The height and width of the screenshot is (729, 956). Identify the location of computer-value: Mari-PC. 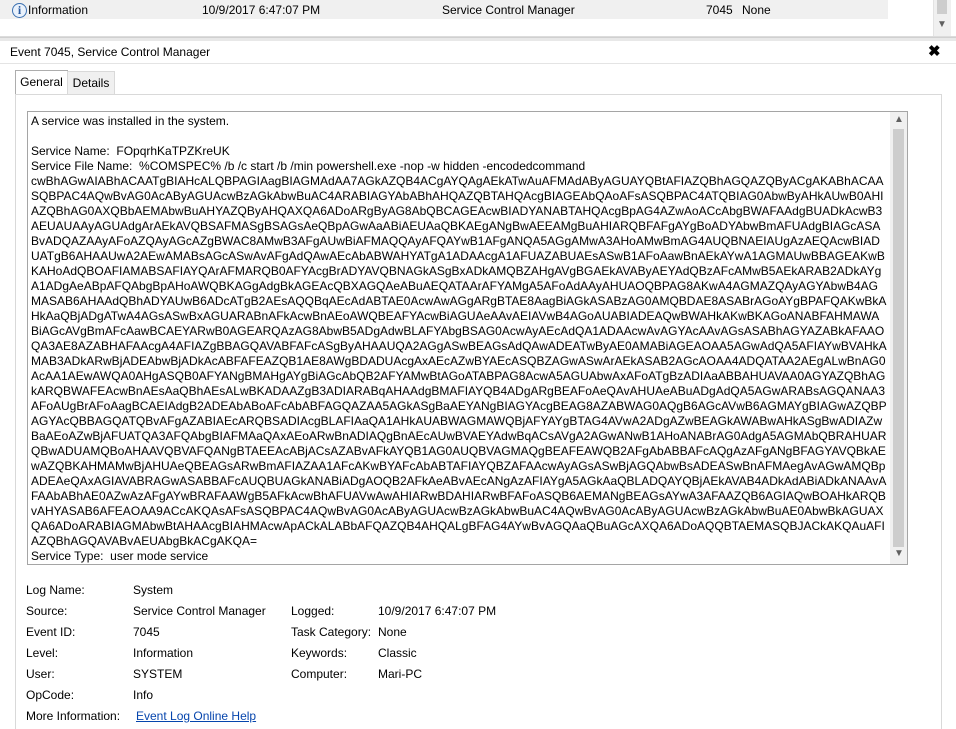
(400, 674).